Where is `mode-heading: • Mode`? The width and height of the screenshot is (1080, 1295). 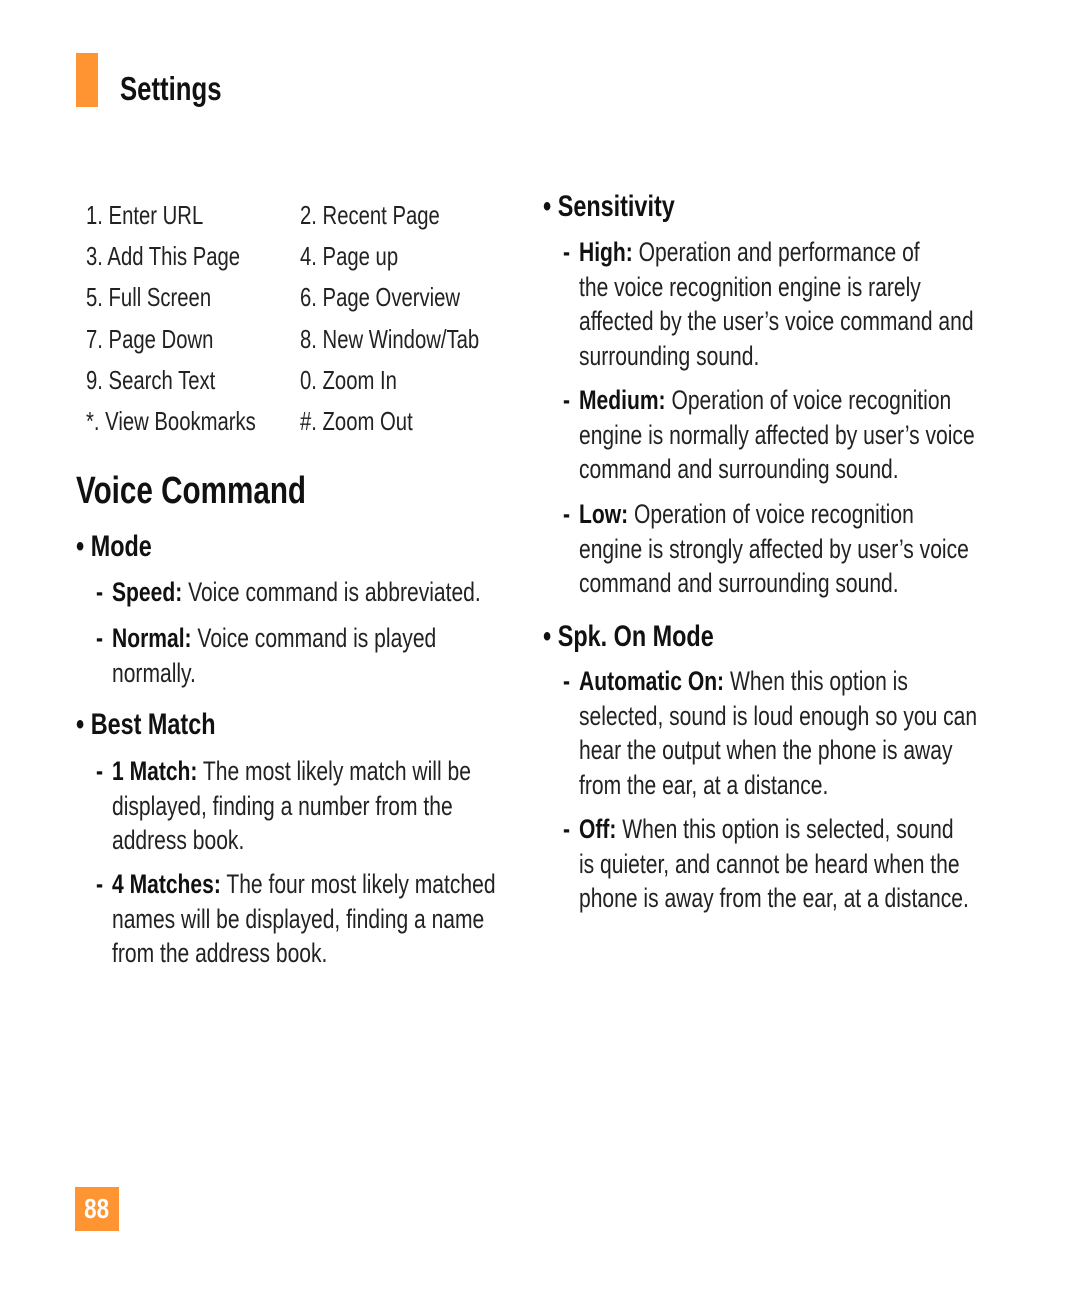
mode-heading: • Mode is located at coordinates (114, 546).